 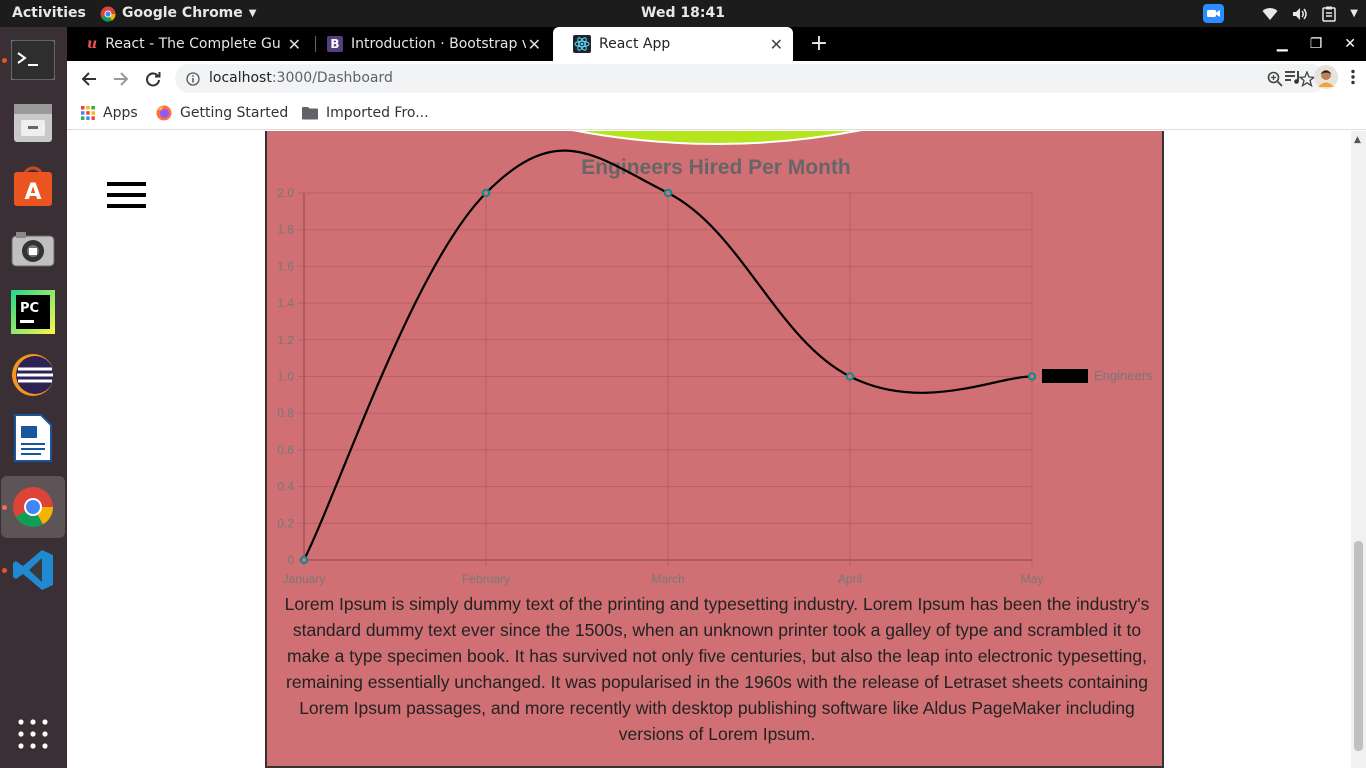 I want to click on chrome-small-icon, so click(x=108, y=14).